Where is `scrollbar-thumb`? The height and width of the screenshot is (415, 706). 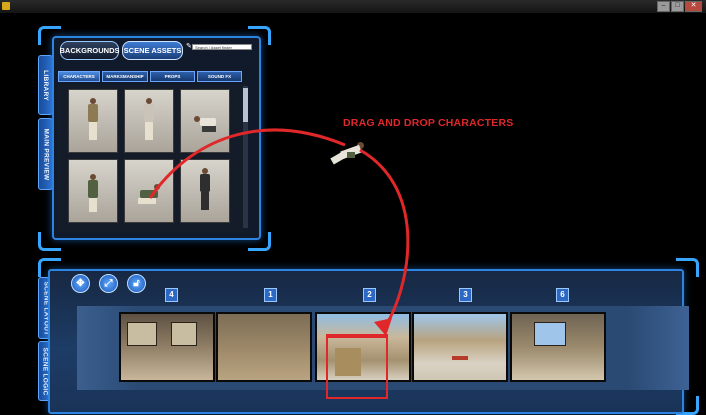 scrollbar-thumb is located at coordinates (245, 105).